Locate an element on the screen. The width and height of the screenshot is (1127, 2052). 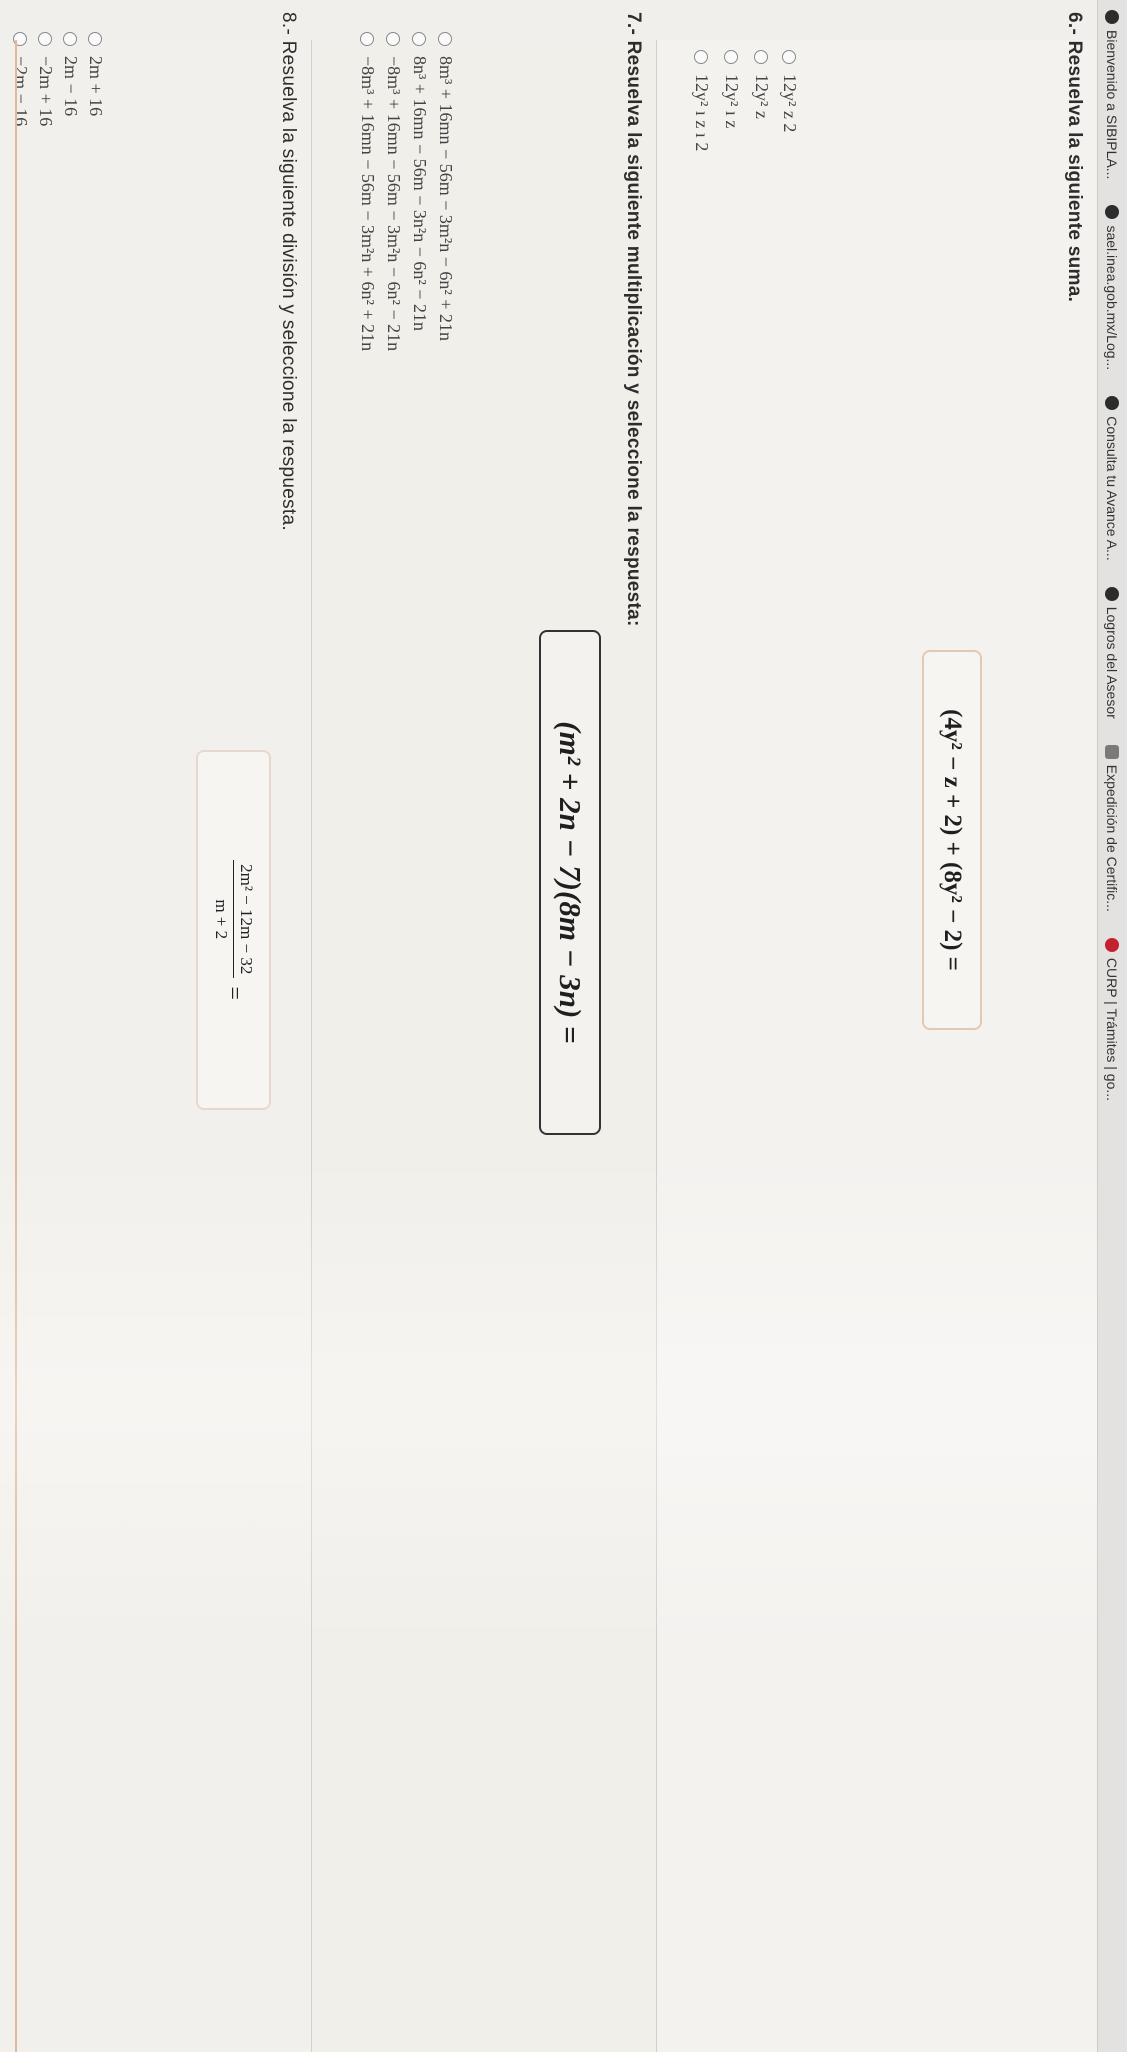
question-7-expression-box: (m² + 2n − 7)(8m − 3n) = is located at coordinates (570, 882).